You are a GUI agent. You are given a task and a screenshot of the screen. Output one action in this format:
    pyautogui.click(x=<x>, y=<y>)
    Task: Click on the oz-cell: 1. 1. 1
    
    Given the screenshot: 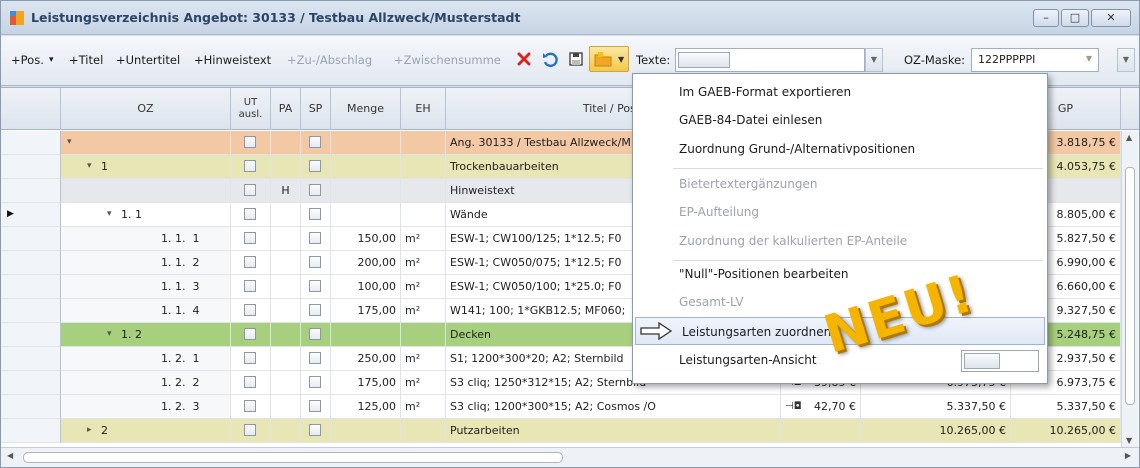 What is the action you would take?
    pyautogui.click(x=146, y=239)
    